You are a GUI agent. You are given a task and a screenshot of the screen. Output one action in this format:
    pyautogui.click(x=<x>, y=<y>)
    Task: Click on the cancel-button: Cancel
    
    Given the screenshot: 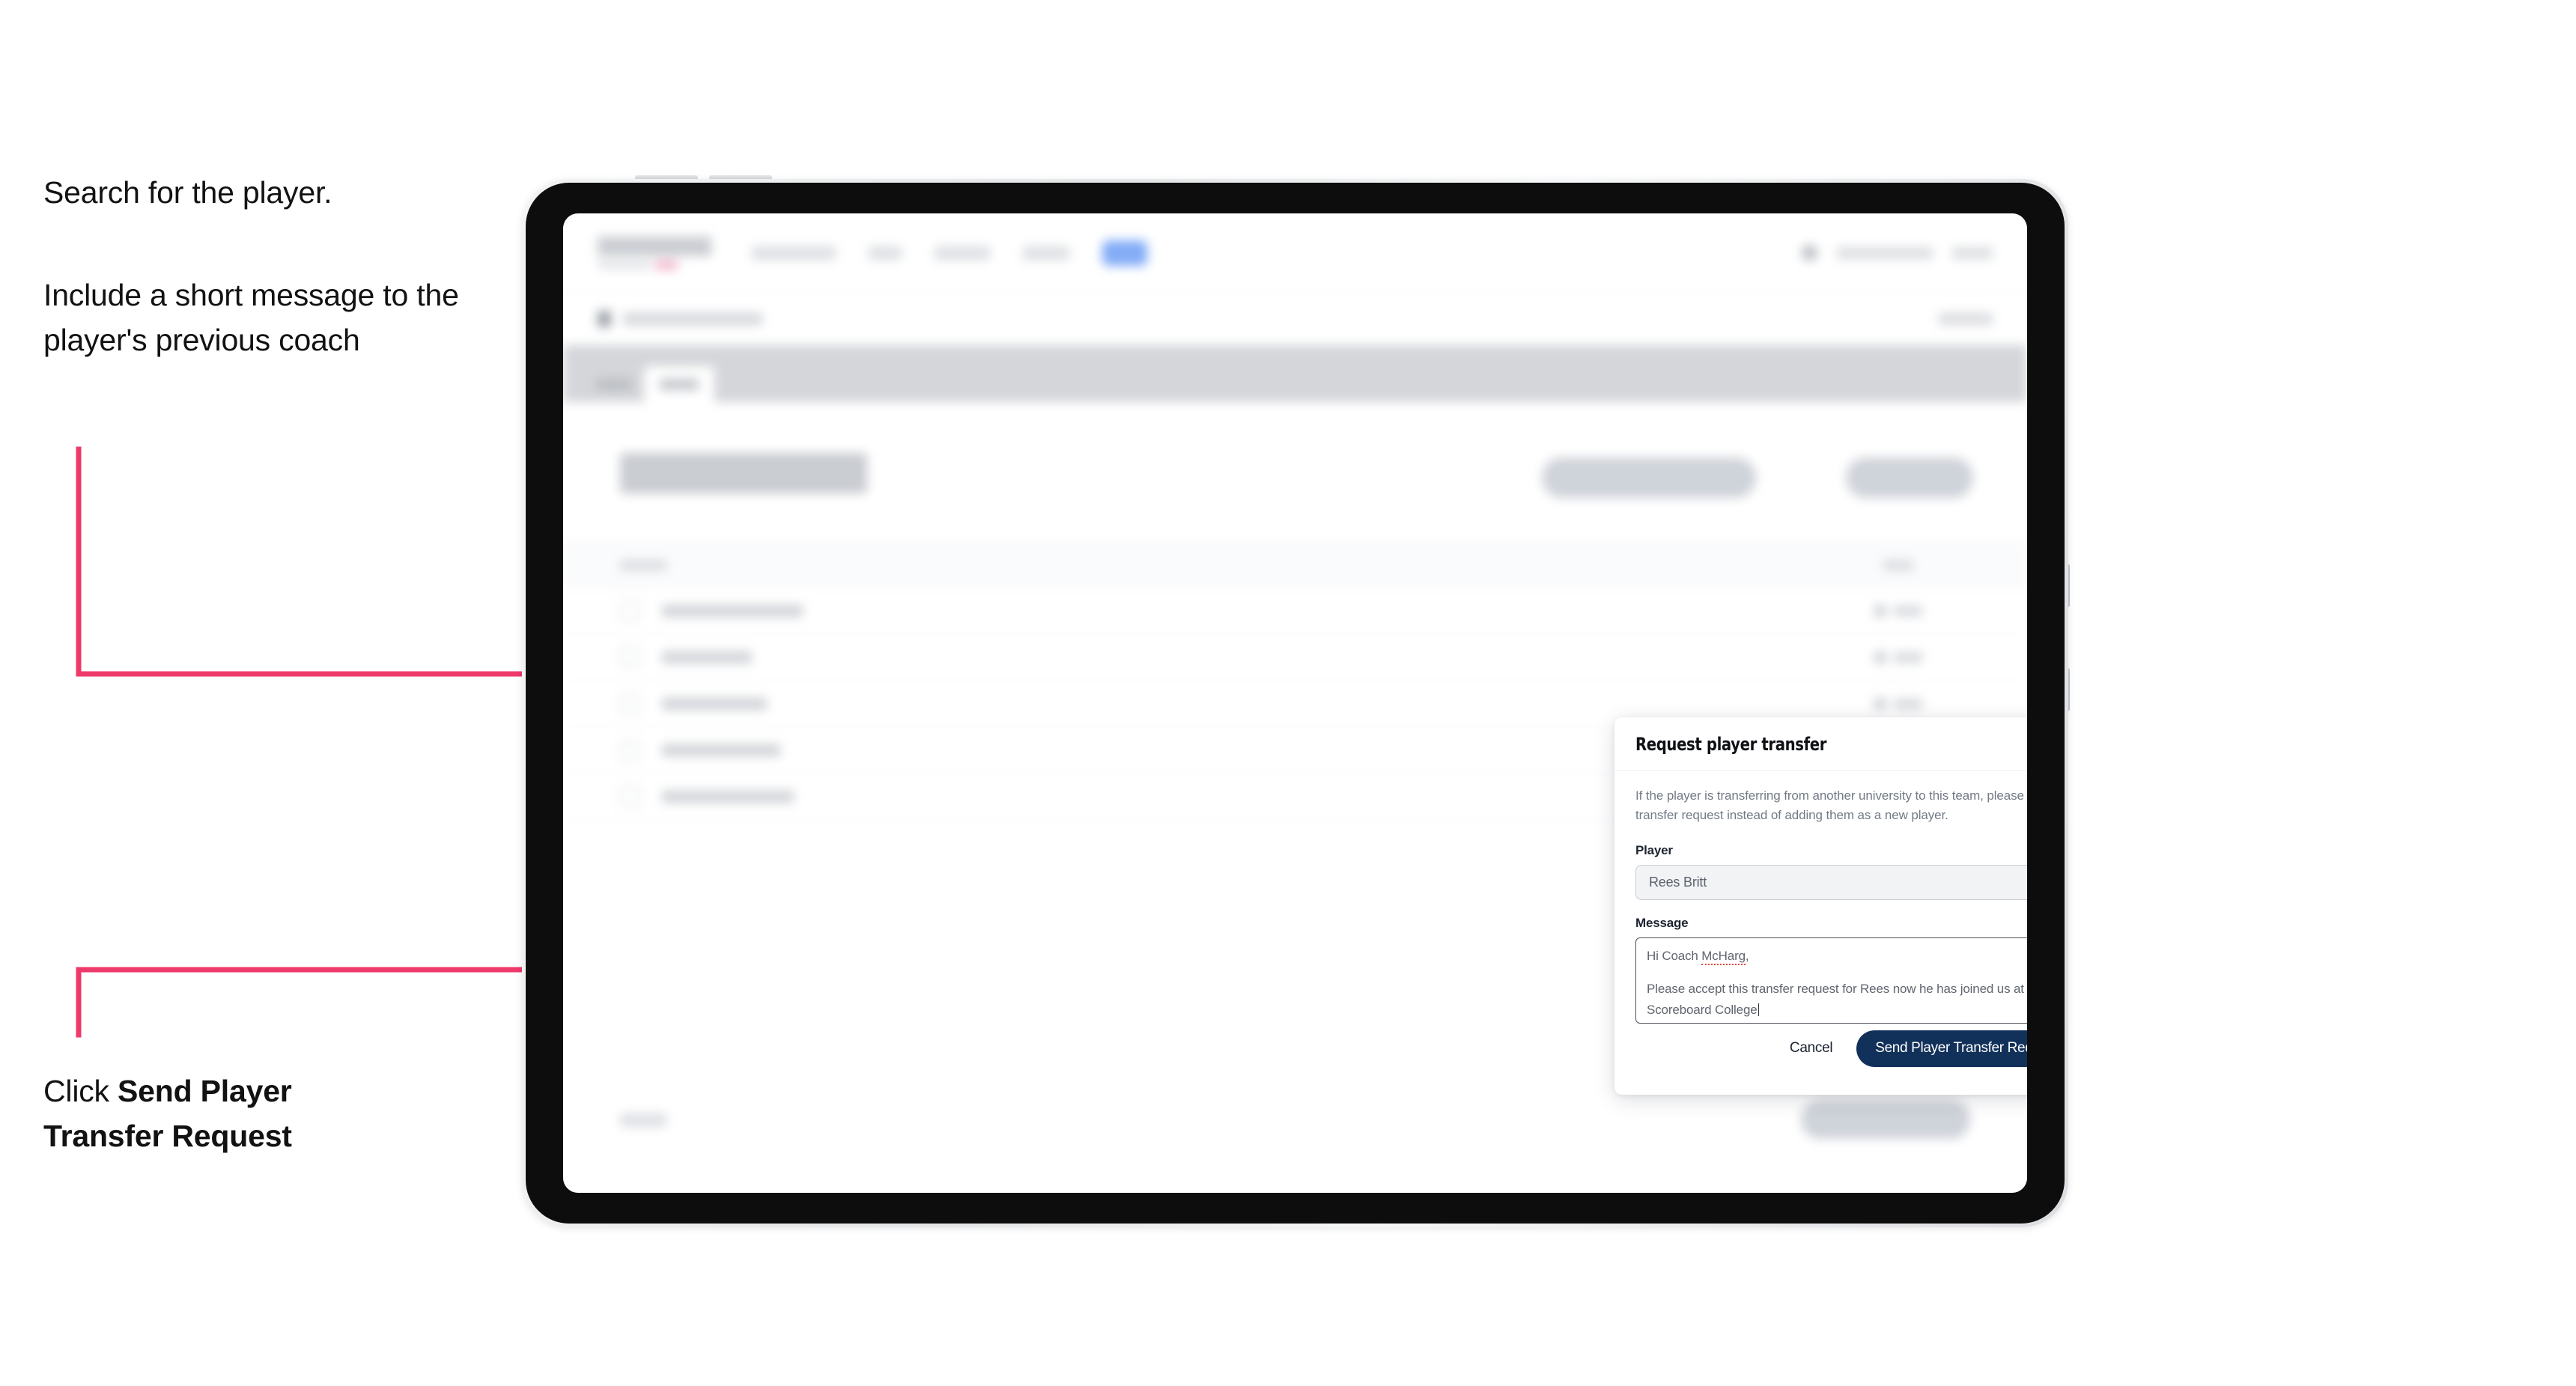 What is the action you would take?
    pyautogui.click(x=1811, y=1048)
    